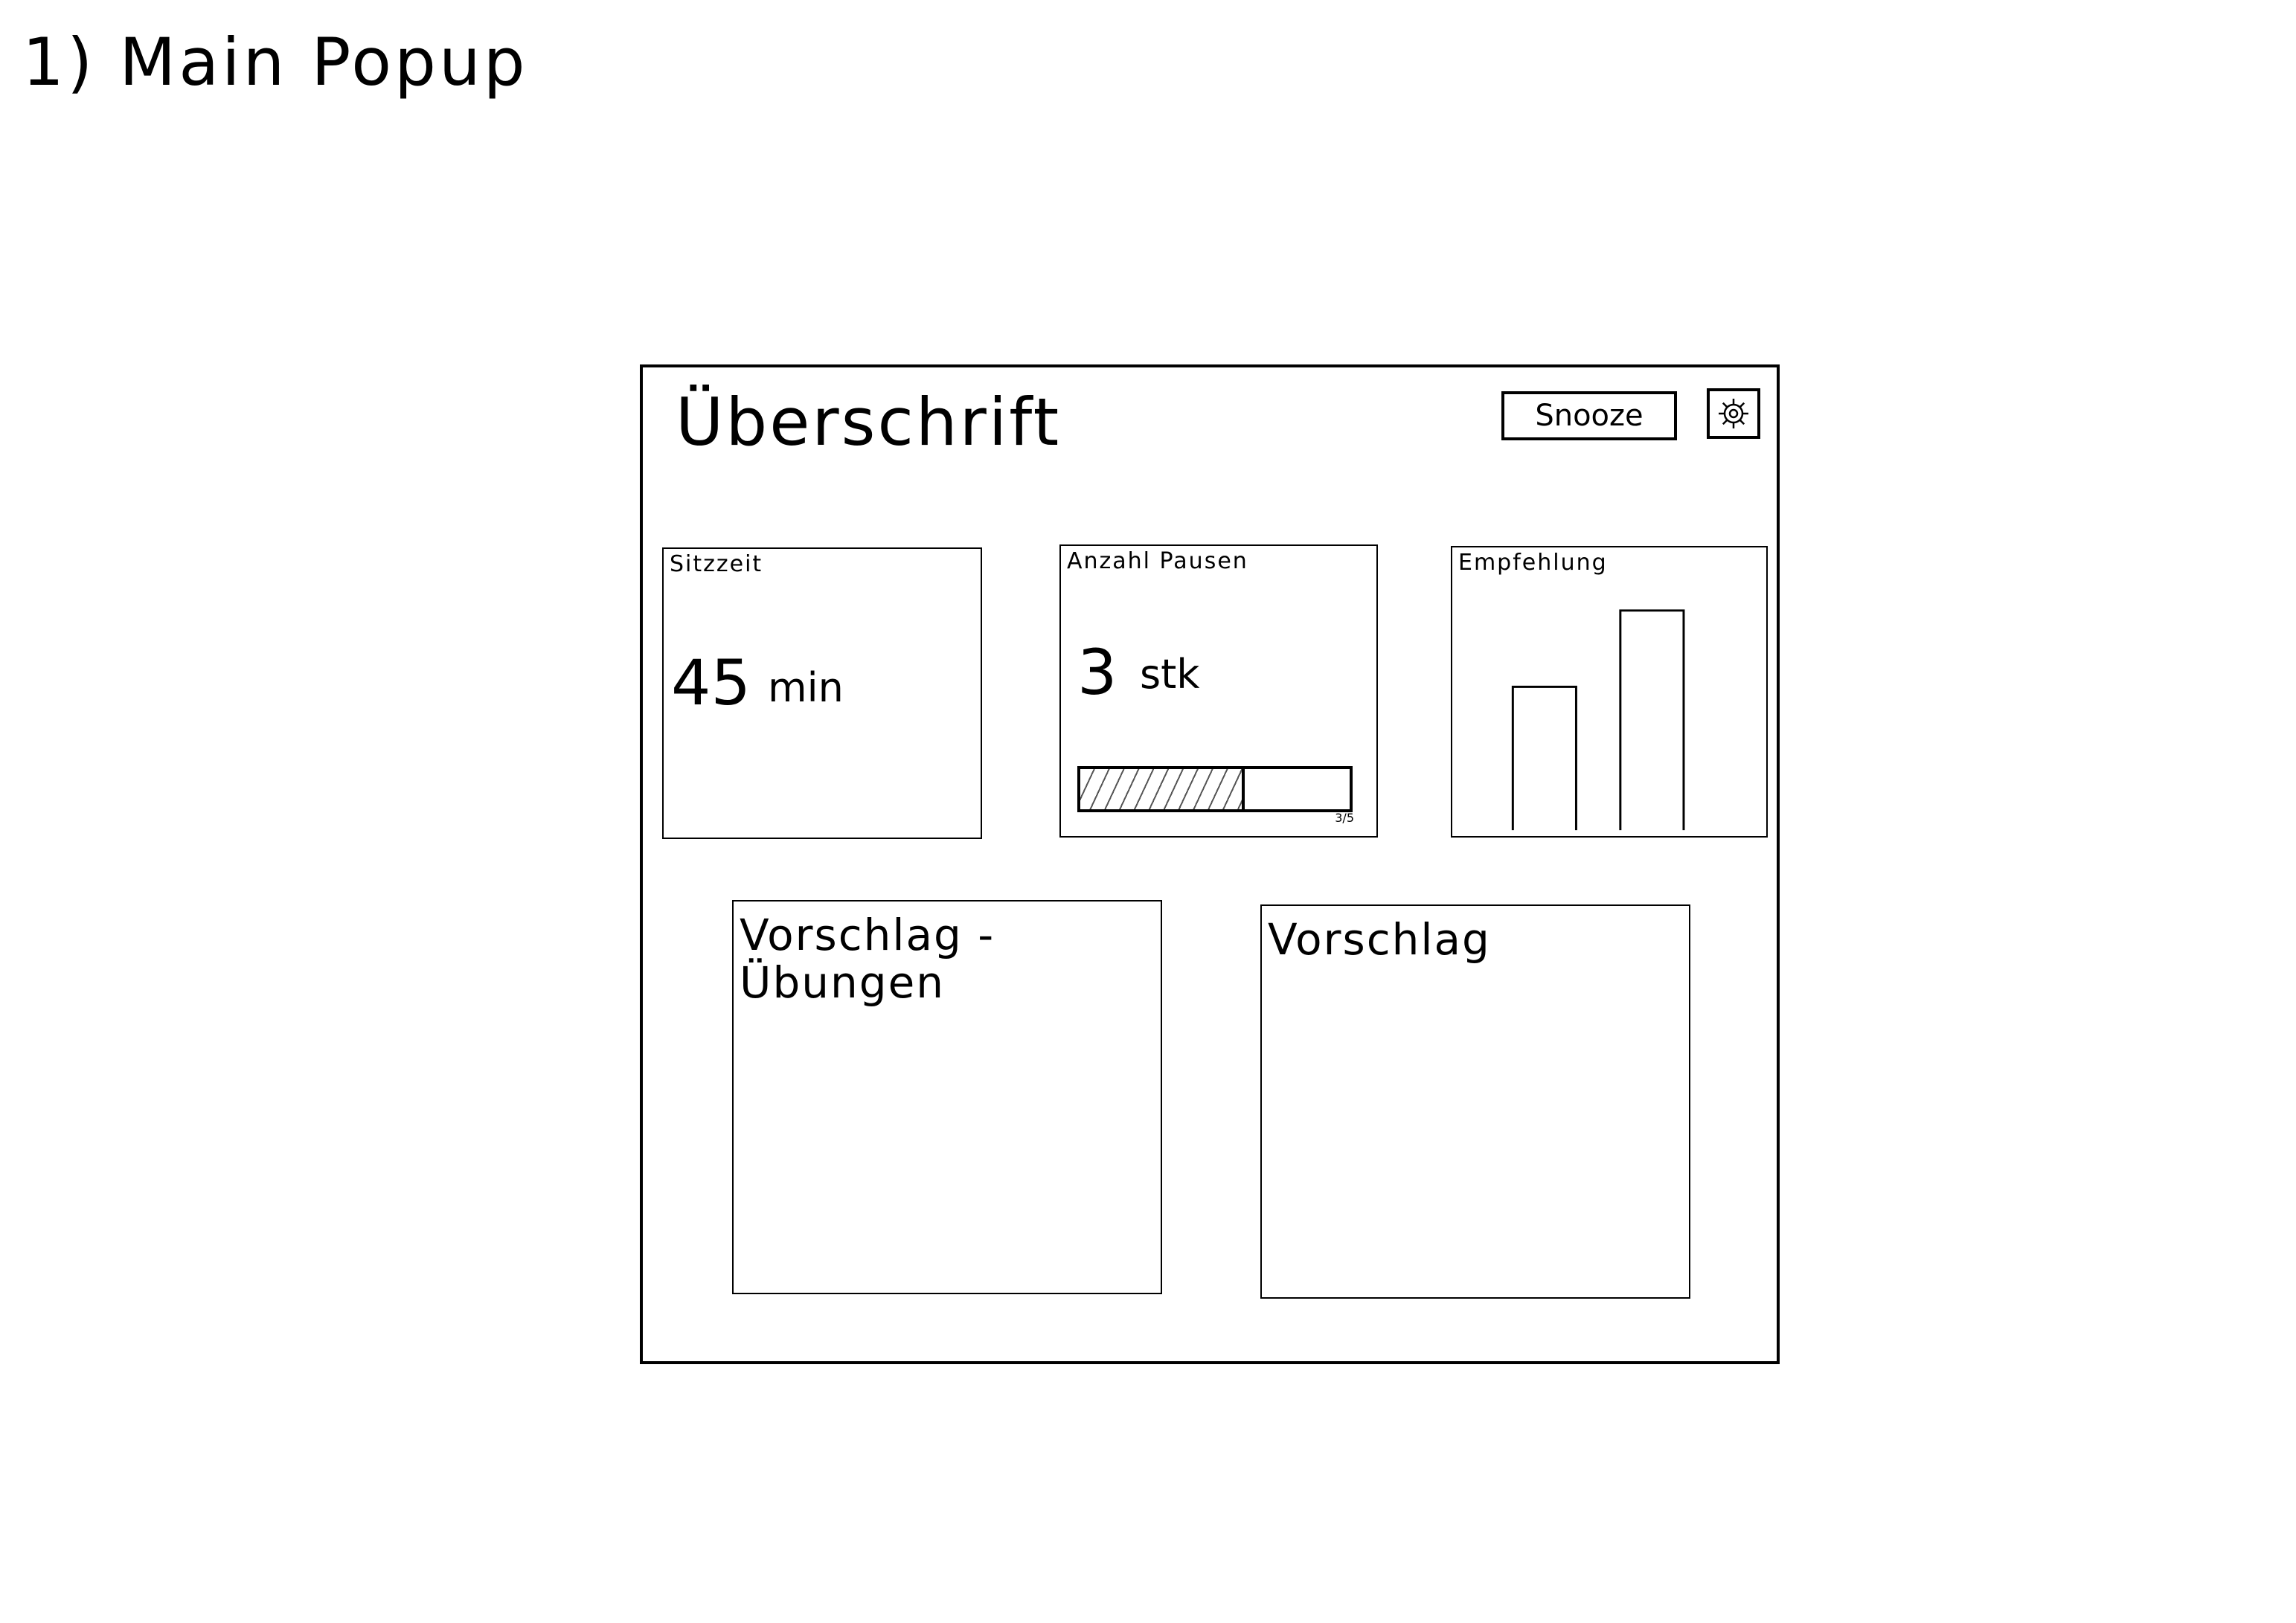 This screenshot has width=2296, height=1623. I want to click on pausen-progress-bar, so click(1215, 789).